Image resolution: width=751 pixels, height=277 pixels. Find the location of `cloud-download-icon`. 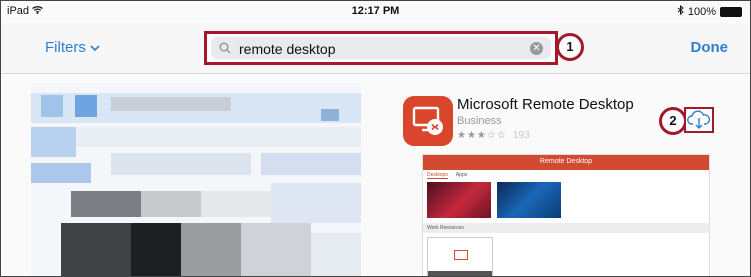

cloud-download-icon is located at coordinates (699, 119).